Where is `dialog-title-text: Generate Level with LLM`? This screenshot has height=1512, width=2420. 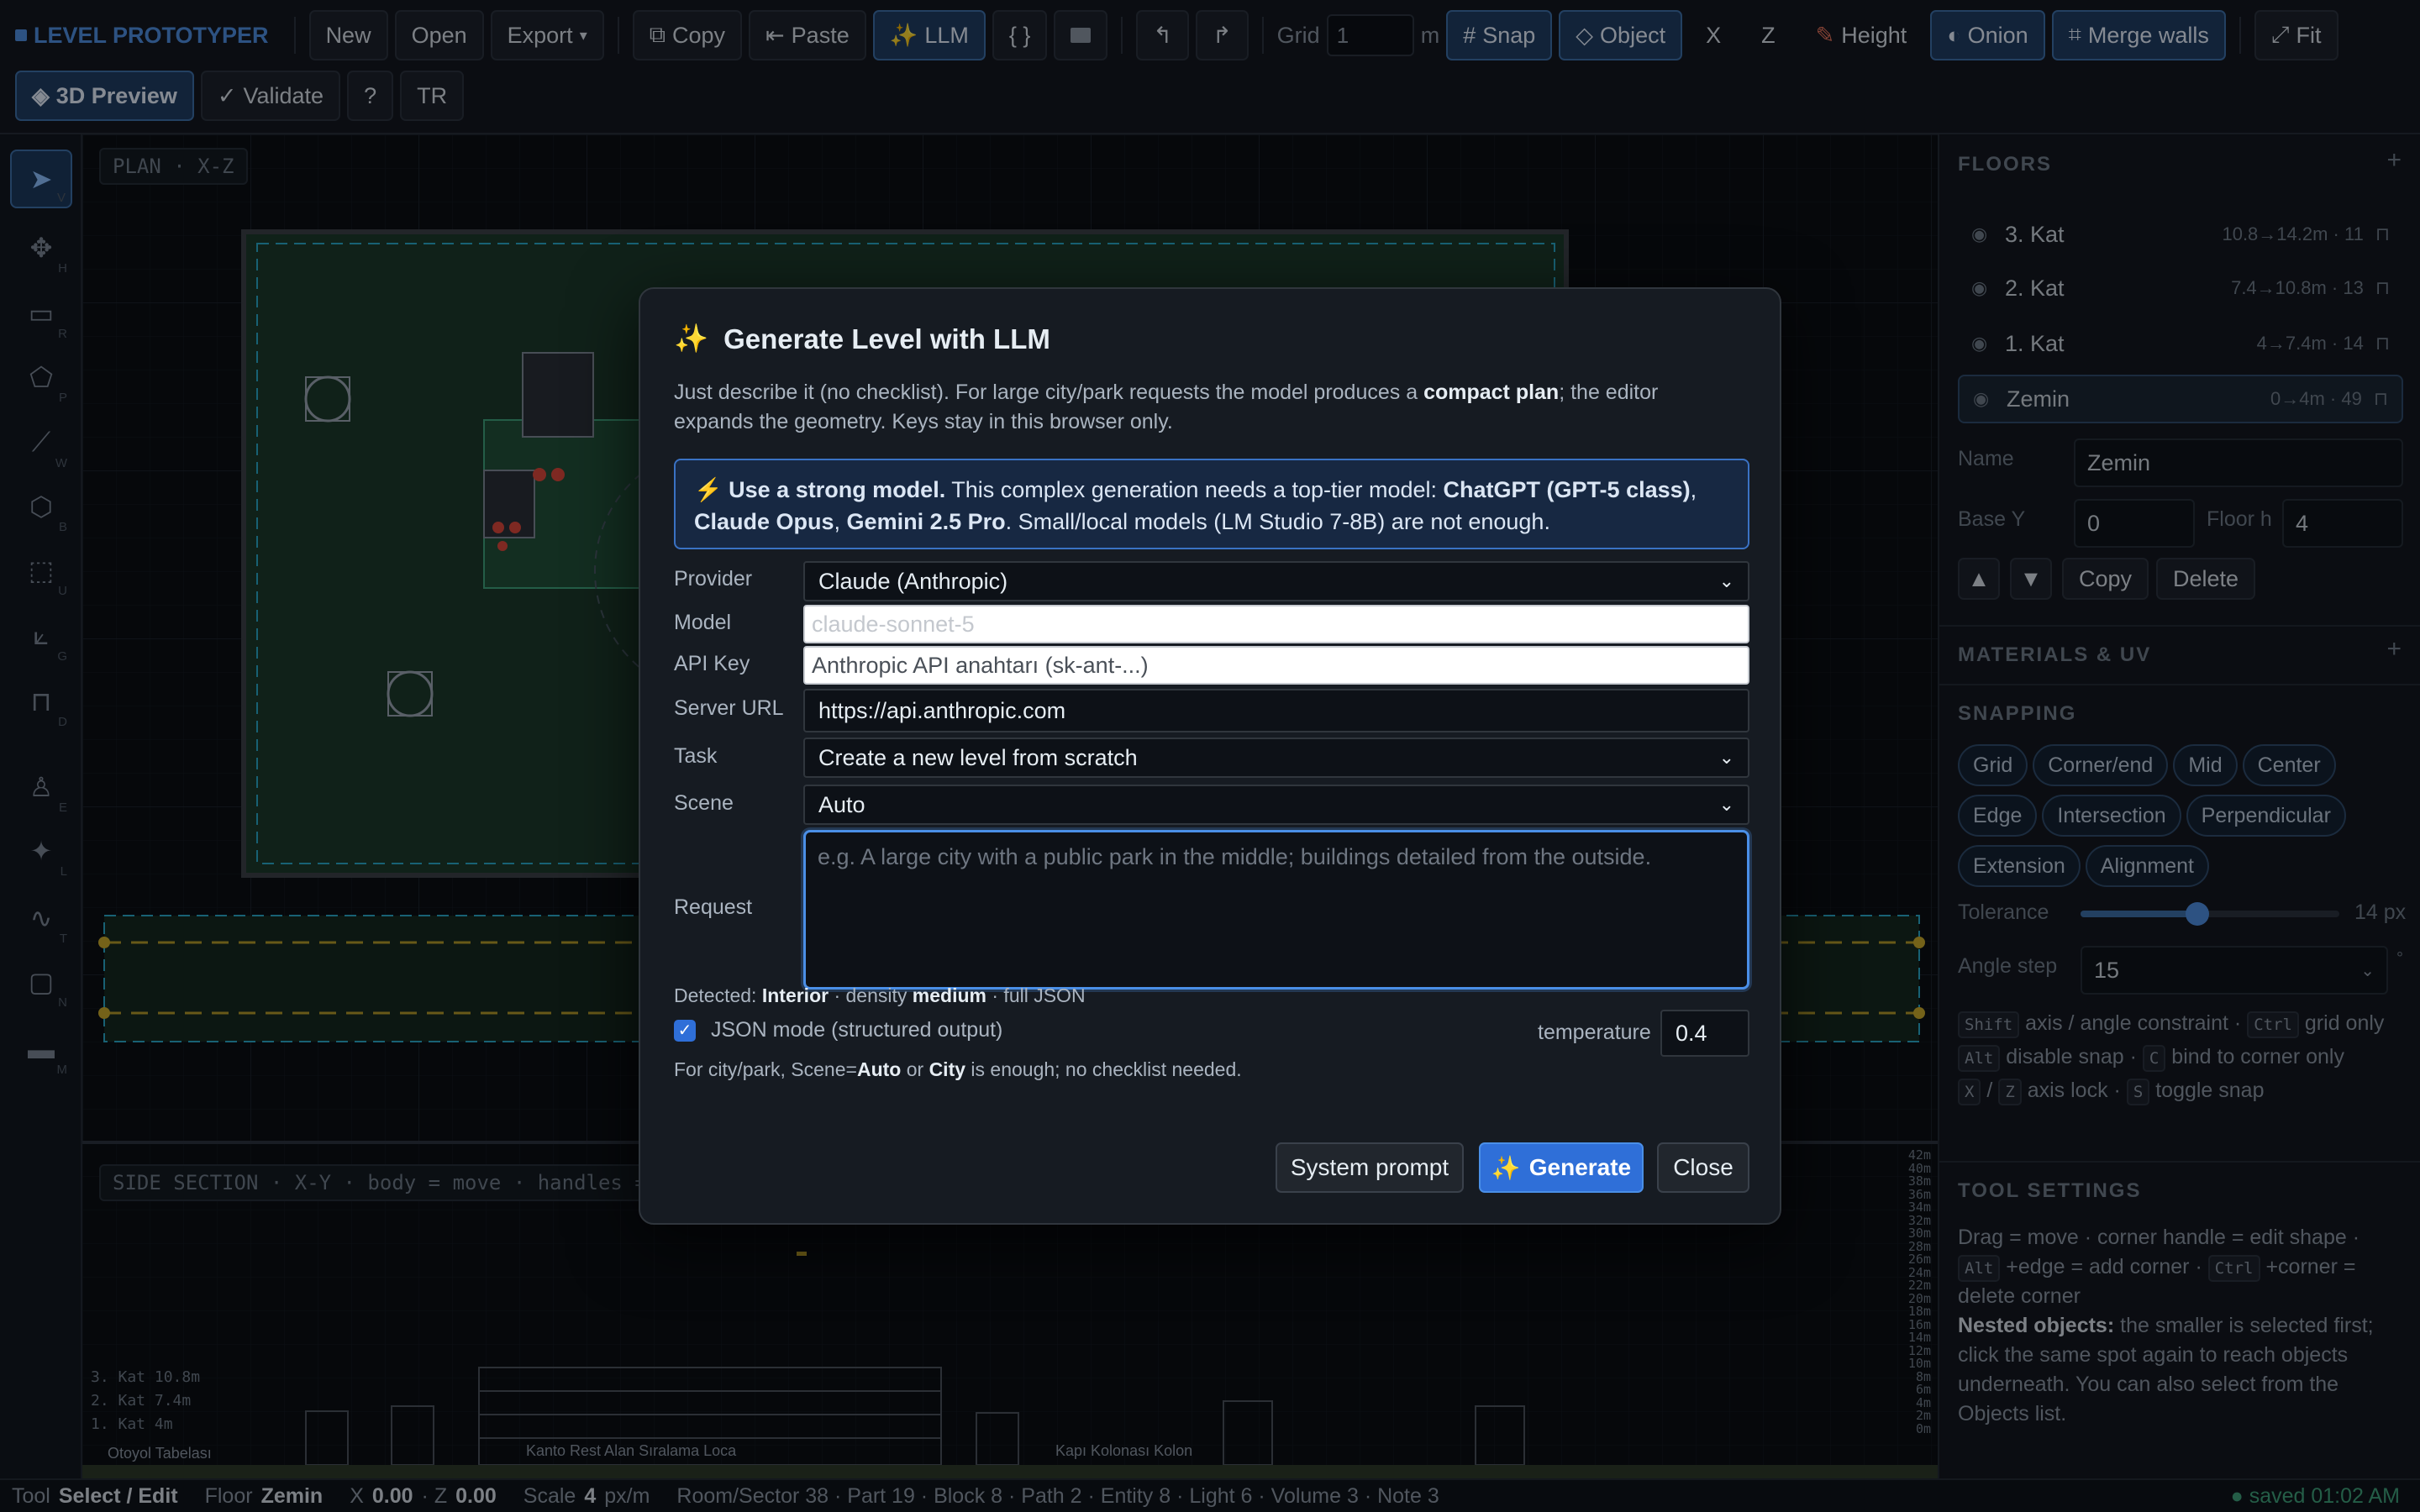
dialog-title-text: Generate Level with LLM is located at coordinates (886, 338).